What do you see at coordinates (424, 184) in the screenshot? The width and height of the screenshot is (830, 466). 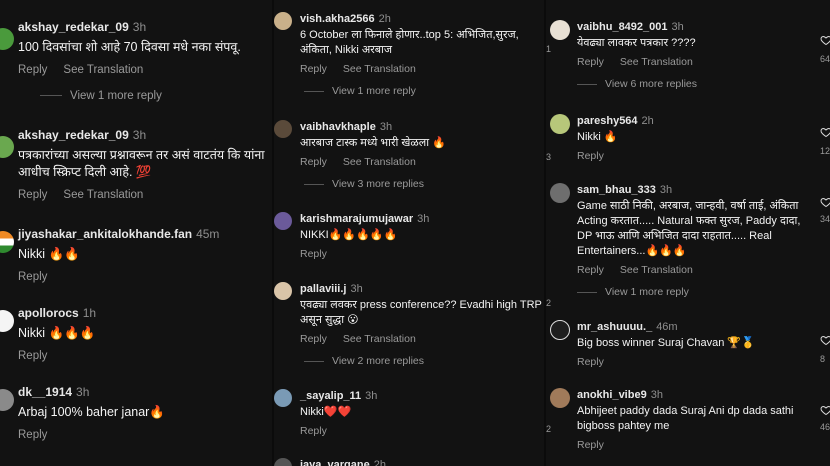 I see `view-replies-button: View 3 more replies` at bounding box center [424, 184].